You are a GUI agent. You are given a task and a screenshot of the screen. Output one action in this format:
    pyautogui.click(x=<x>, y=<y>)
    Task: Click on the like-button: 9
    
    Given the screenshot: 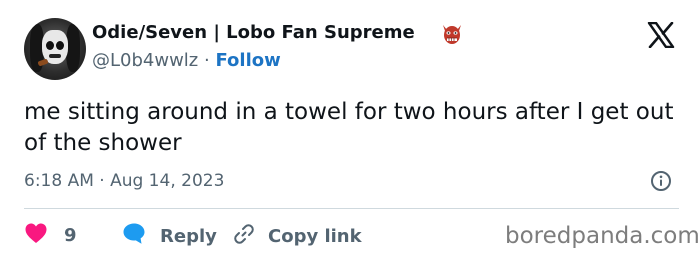 What is the action you would take?
    pyautogui.click(x=50, y=235)
    